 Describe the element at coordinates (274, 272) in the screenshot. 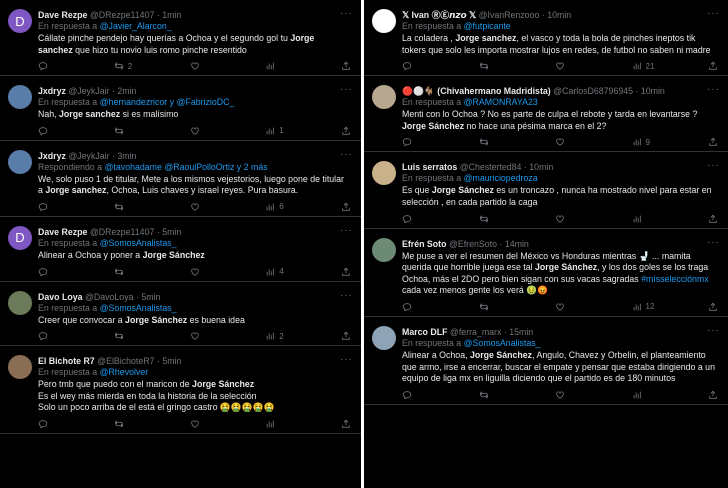

I see `views-button: 4` at that location.